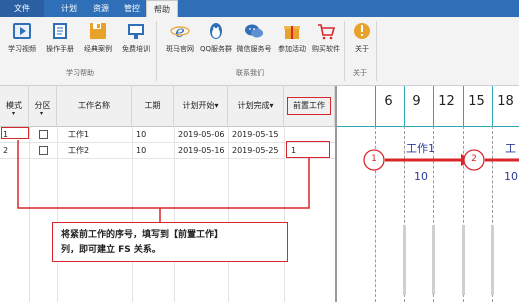 The image size is (519, 302). I want to click on day-label: 9, so click(416, 101).